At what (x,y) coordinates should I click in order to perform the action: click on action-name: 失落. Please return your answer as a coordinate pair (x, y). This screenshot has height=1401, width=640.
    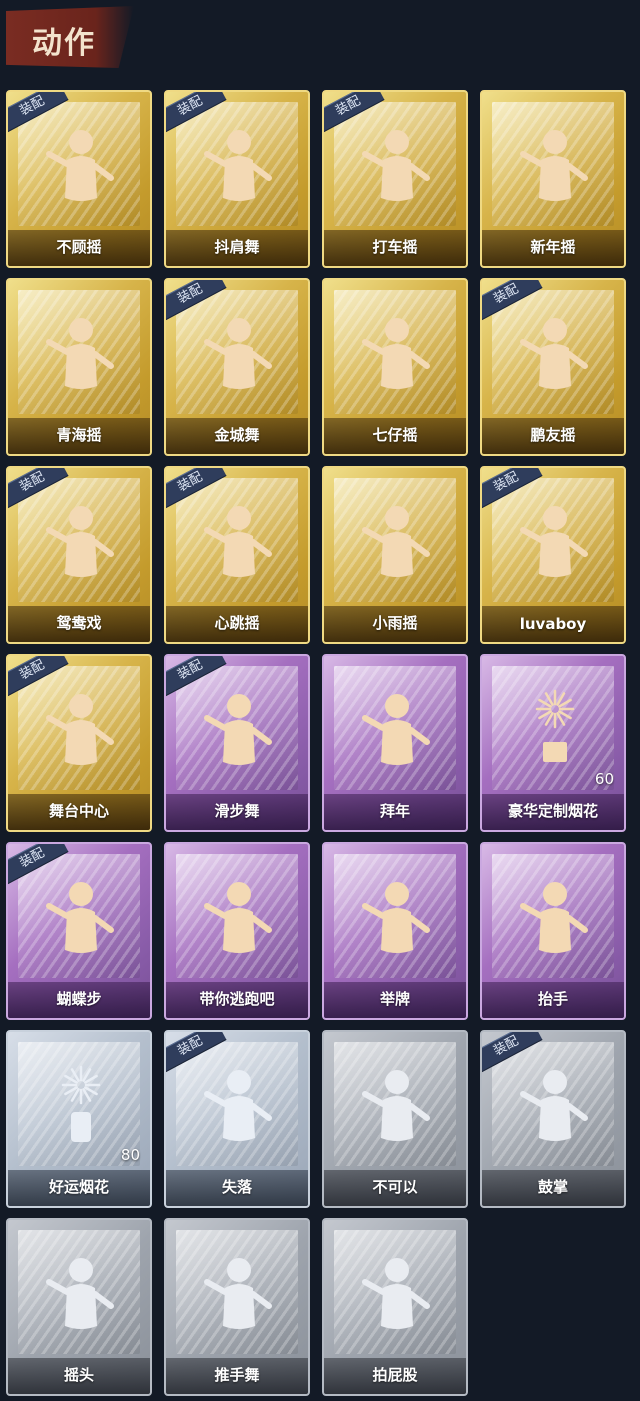
    Looking at the image, I should click on (236, 1187).